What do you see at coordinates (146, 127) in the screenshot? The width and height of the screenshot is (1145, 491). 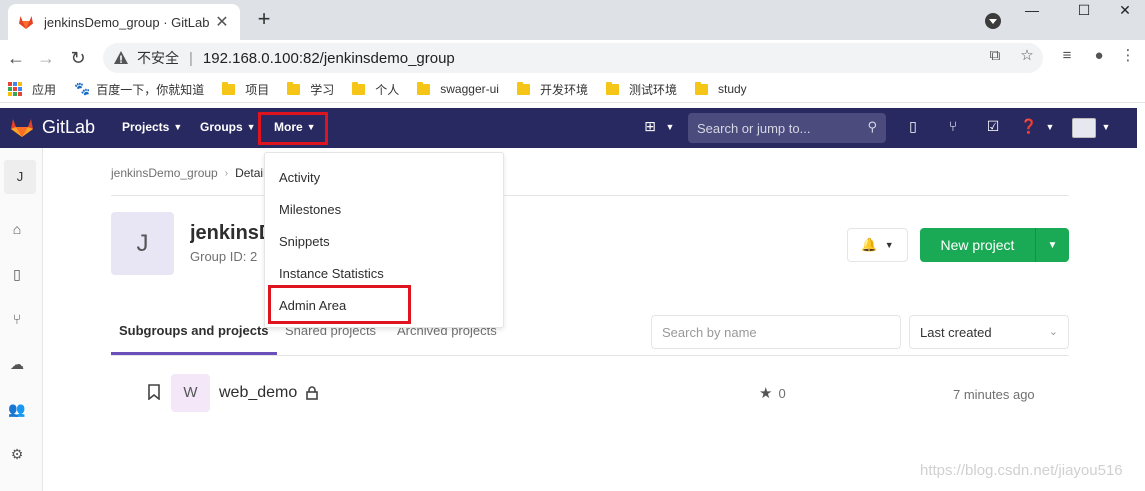 I see `nav-projects-label: Projects` at bounding box center [146, 127].